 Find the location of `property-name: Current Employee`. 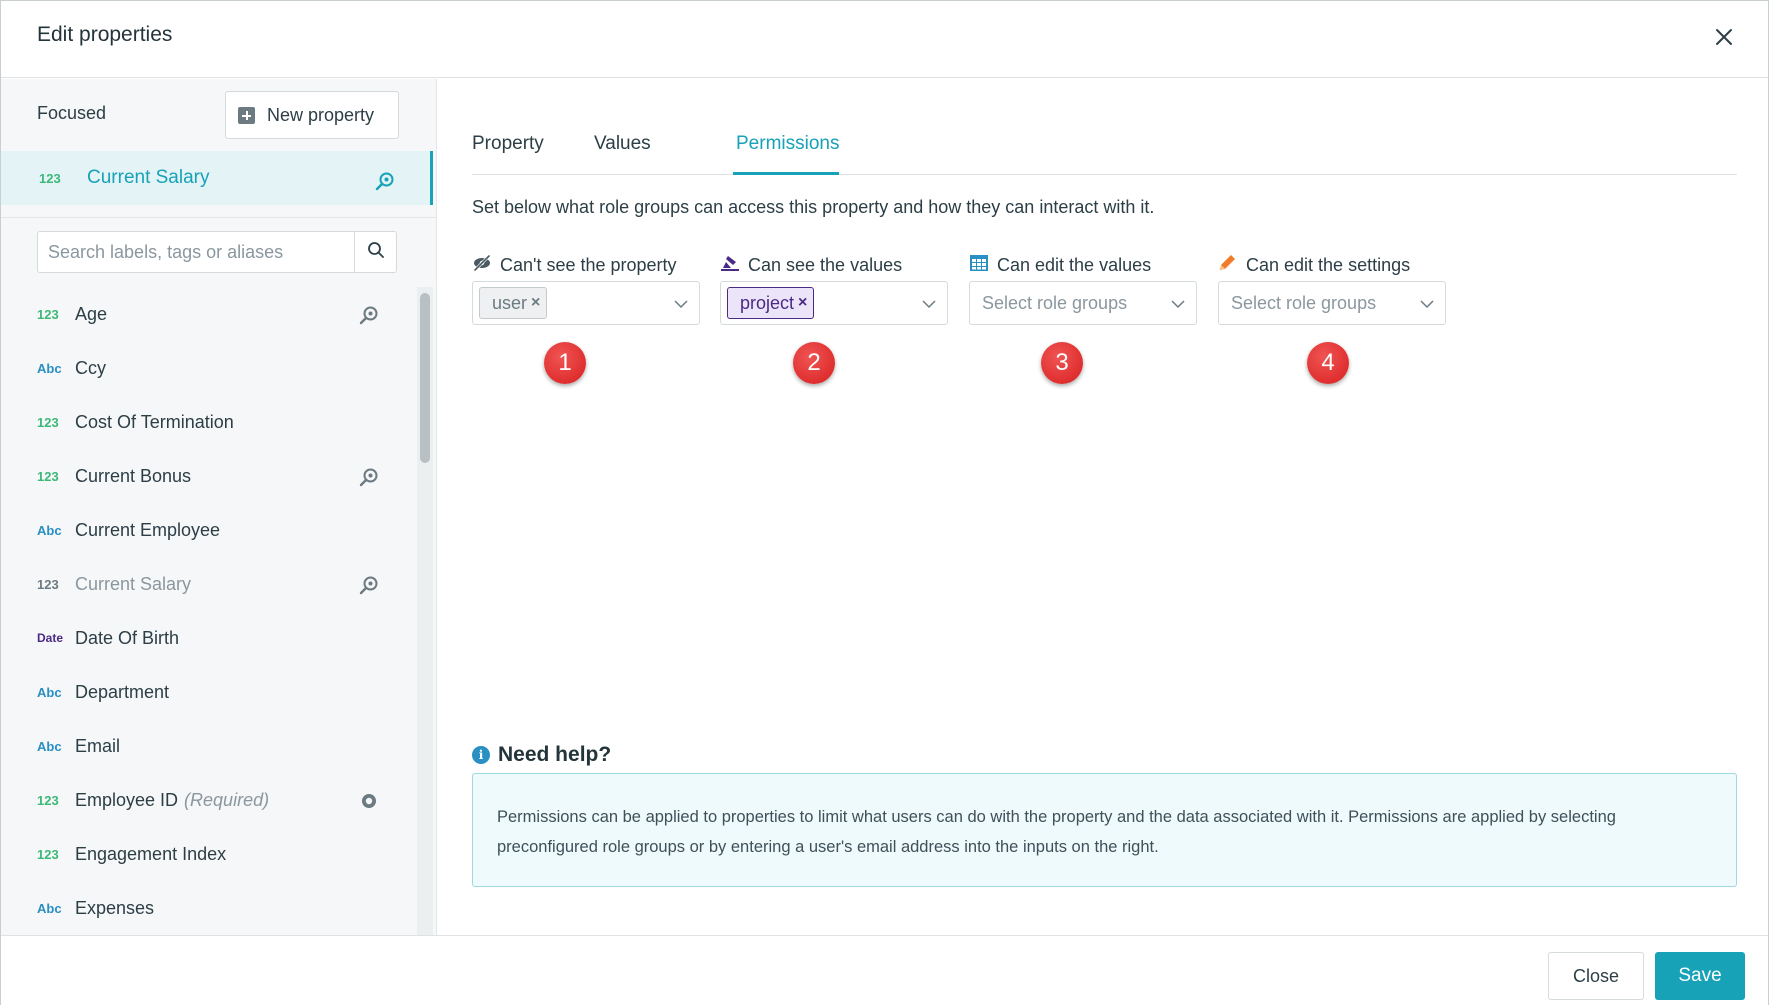

property-name: Current Employee is located at coordinates (148, 529).